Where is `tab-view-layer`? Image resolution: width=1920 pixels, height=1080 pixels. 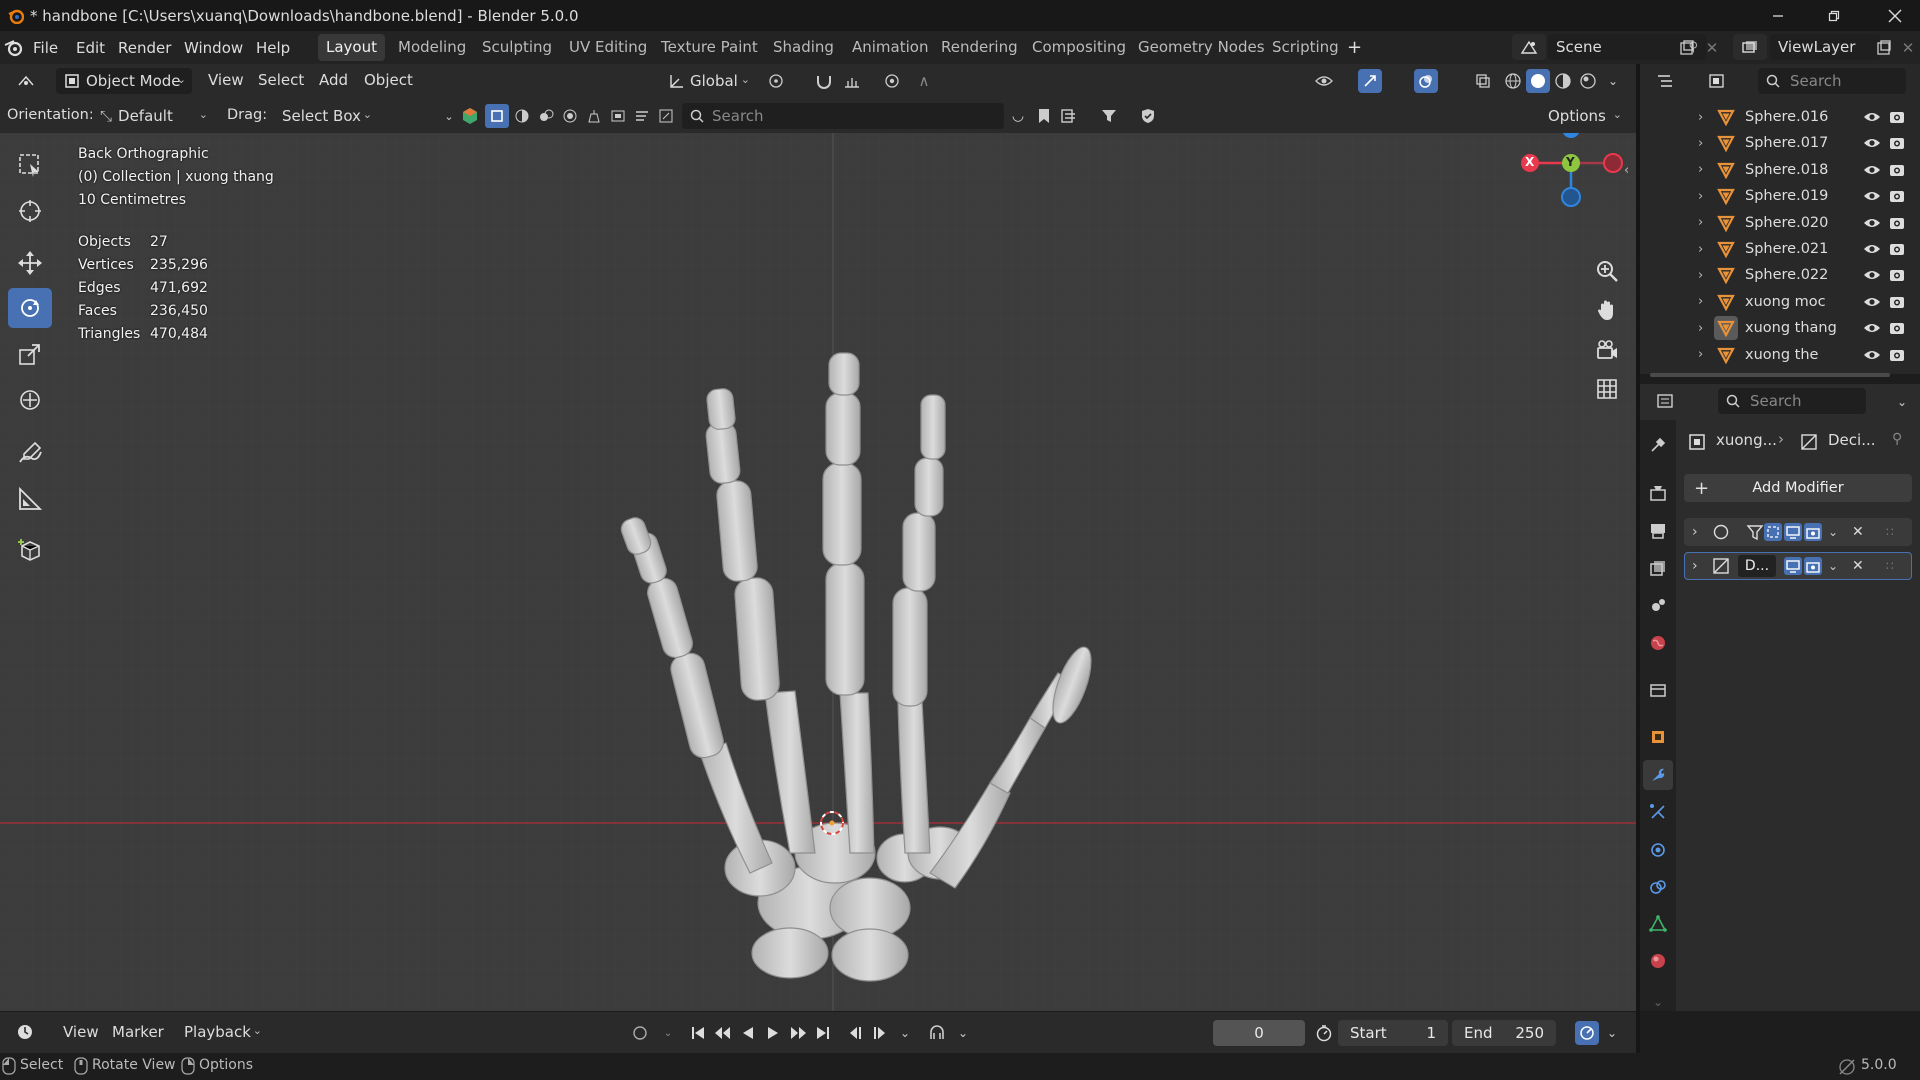
tab-view-layer is located at coordinates (1658, 568).